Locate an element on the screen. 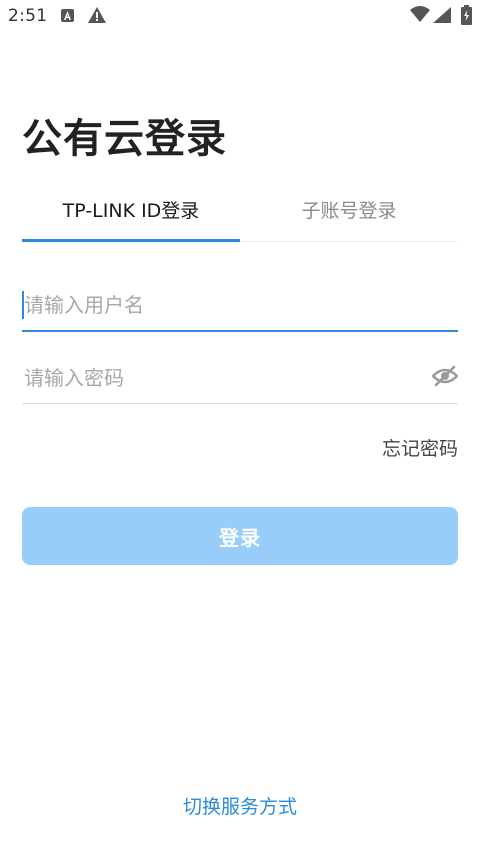 This screenshot has height=854, width=480. wifi-icon is located at coordinates (420, 16).